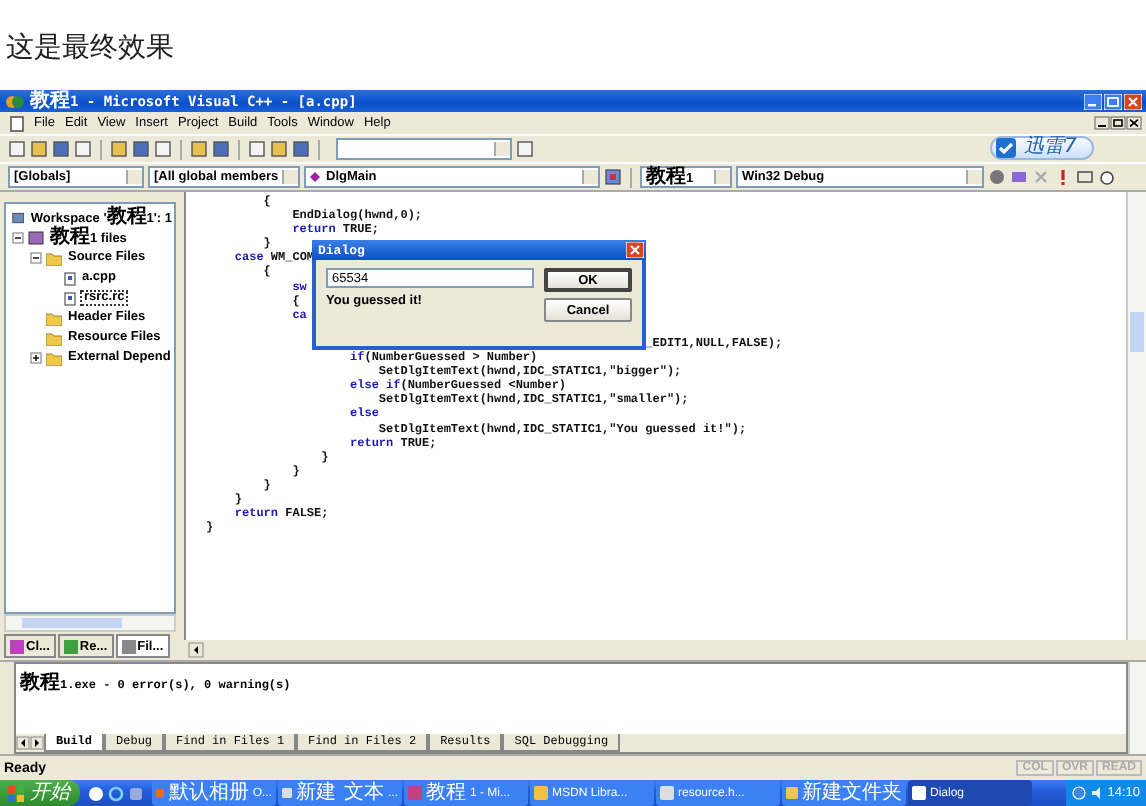 The height and width of the screenshot is (806, 1146). I want to click on function-icon, so click(315, 177).